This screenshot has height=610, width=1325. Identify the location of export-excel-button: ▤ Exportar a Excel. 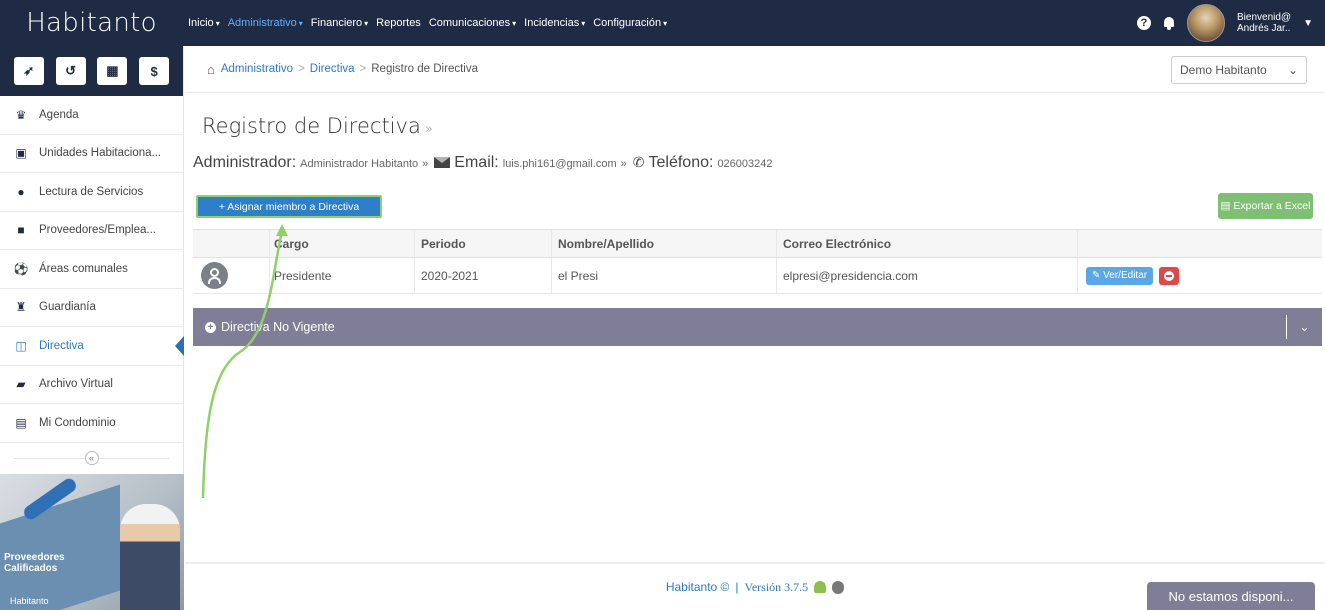
(1265, 206).